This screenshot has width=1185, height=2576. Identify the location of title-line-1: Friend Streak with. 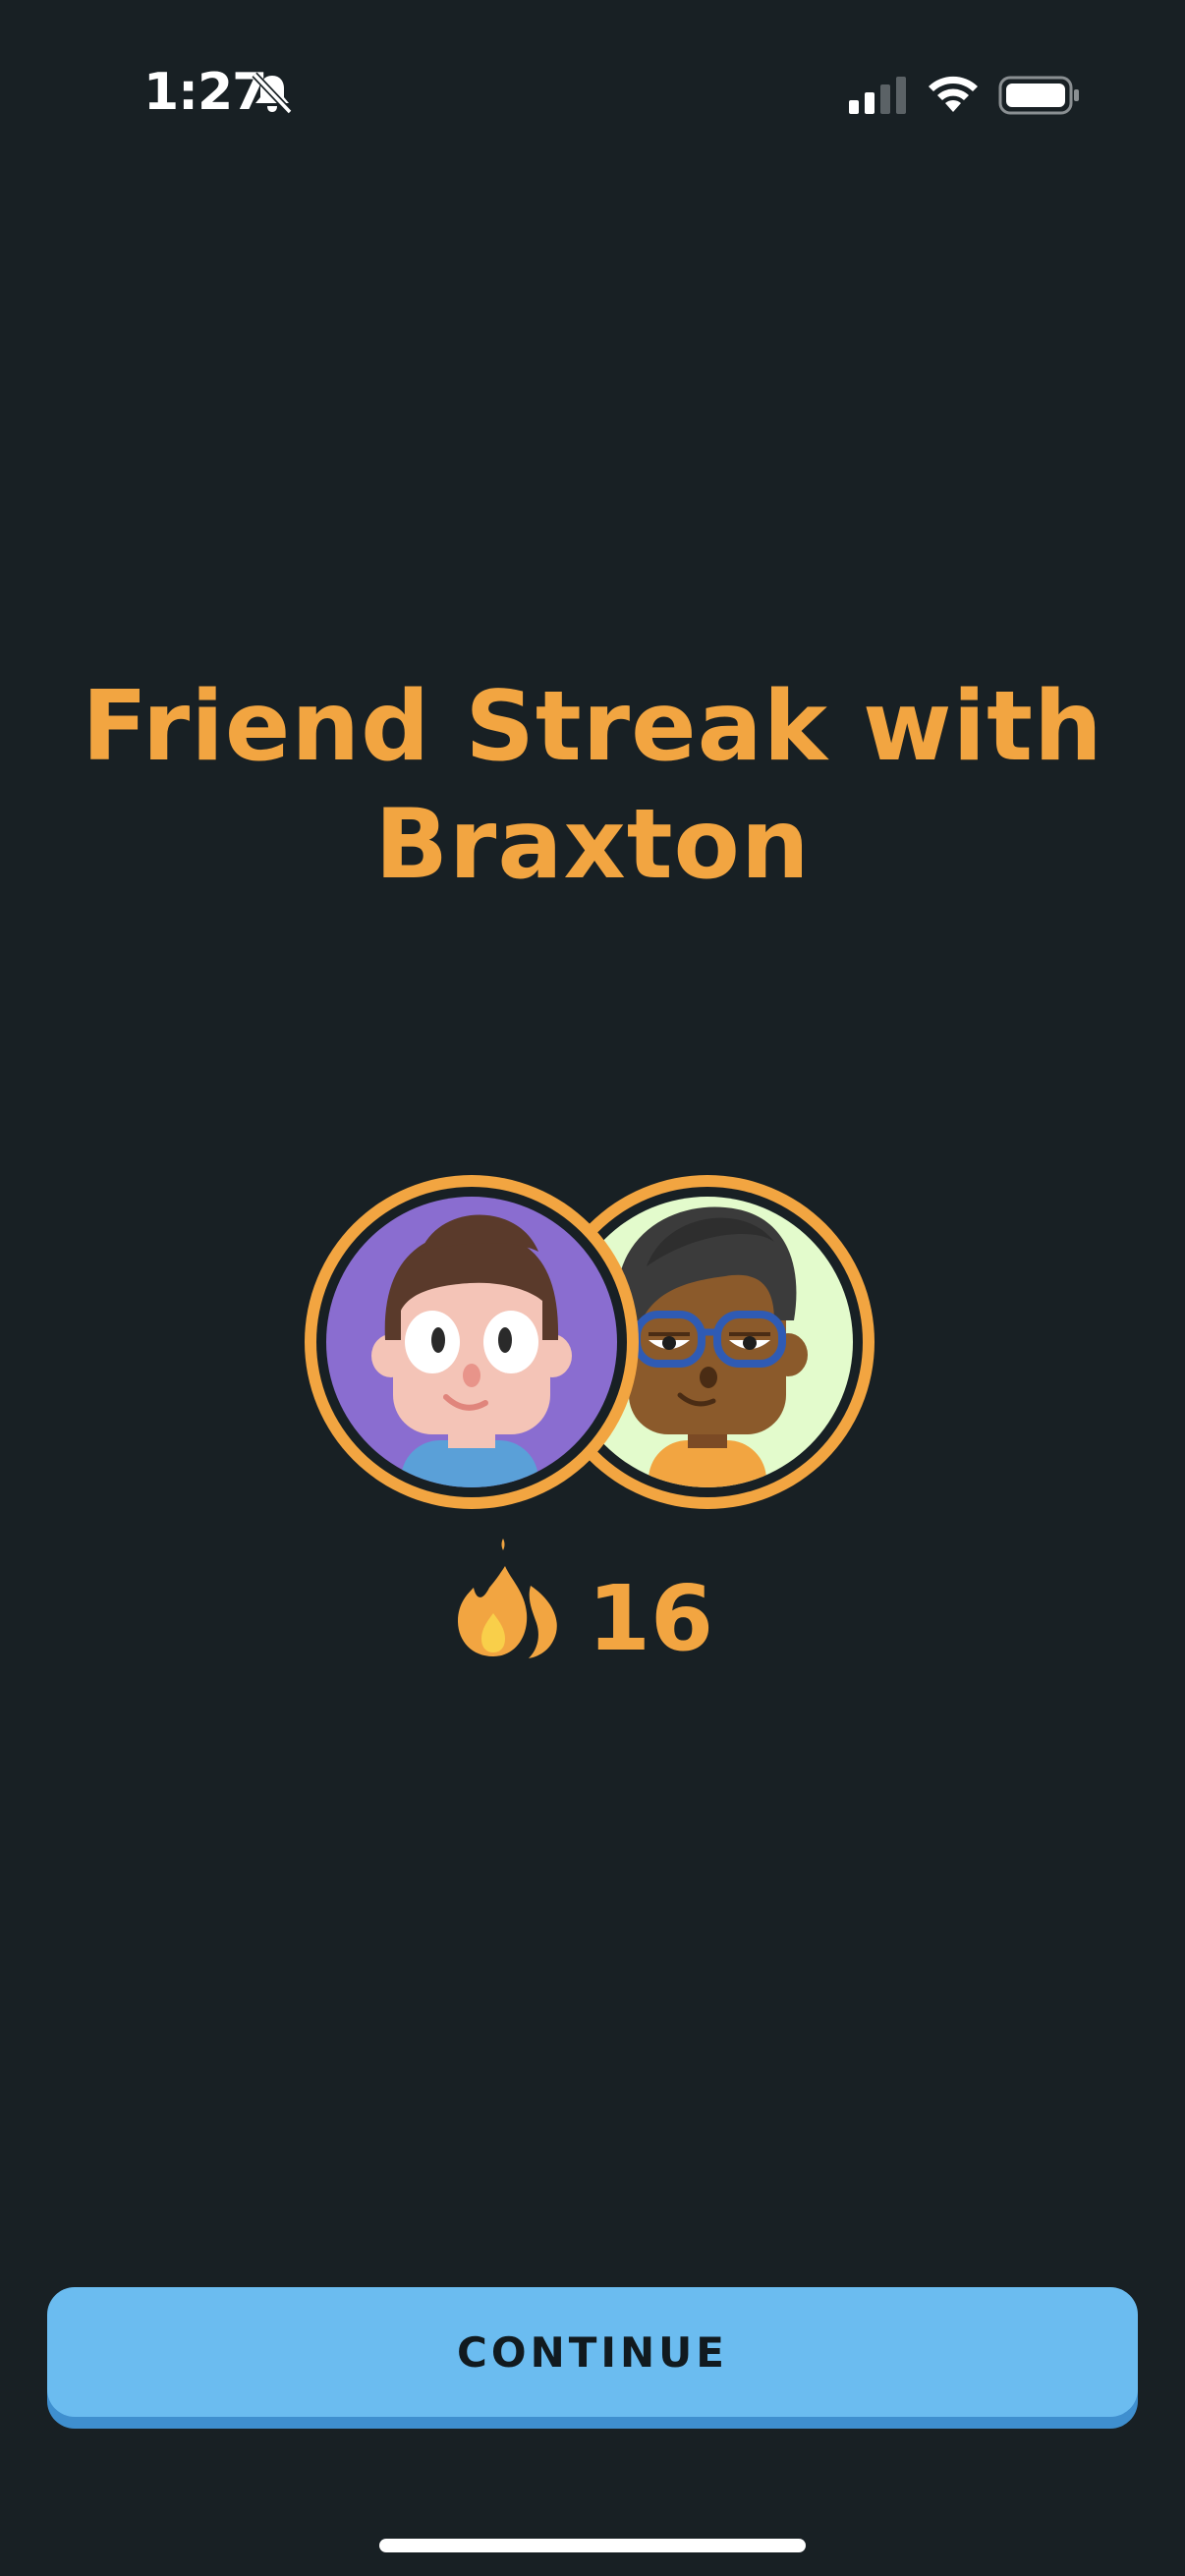
(592, 727).